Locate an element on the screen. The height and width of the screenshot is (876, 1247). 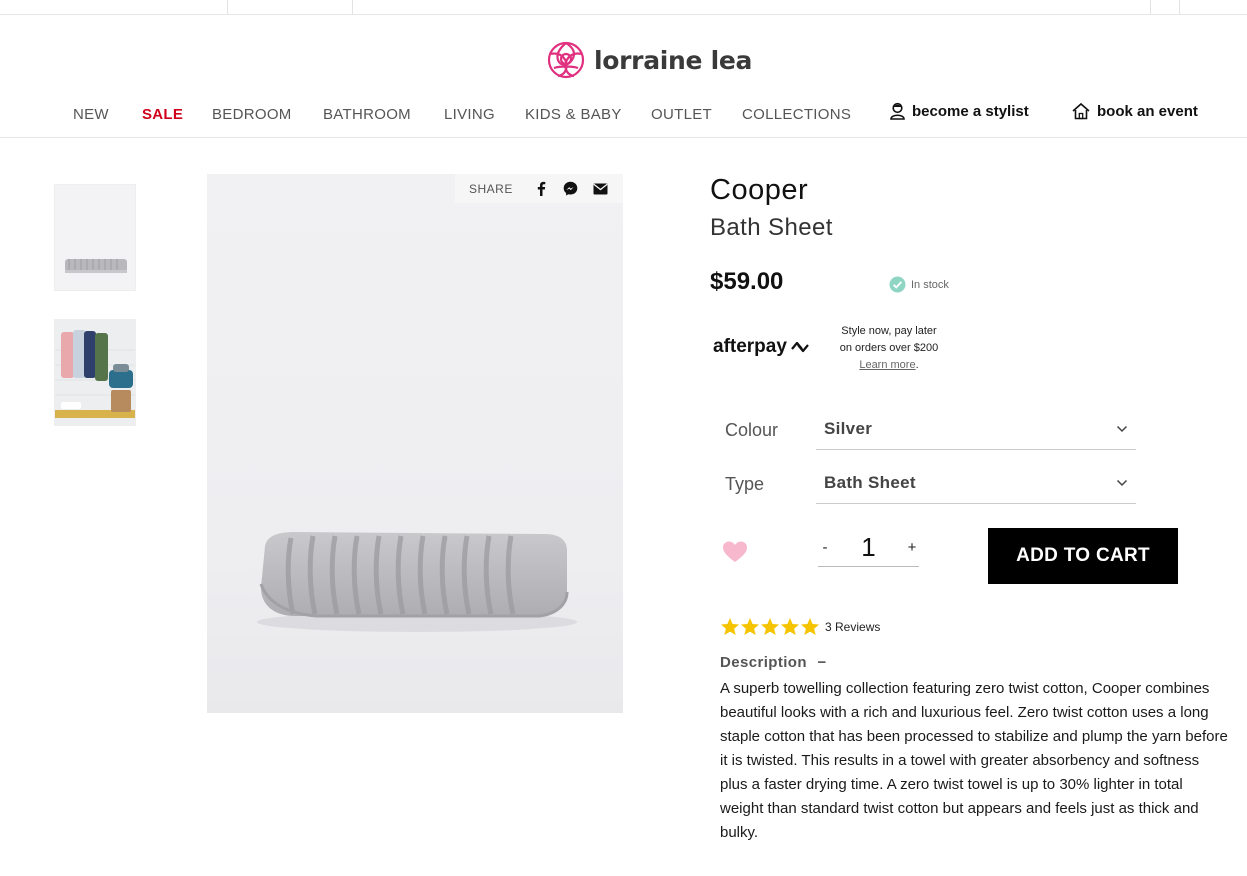
product-subtitle: Bath Sheet is located at coordinates (771, 227).